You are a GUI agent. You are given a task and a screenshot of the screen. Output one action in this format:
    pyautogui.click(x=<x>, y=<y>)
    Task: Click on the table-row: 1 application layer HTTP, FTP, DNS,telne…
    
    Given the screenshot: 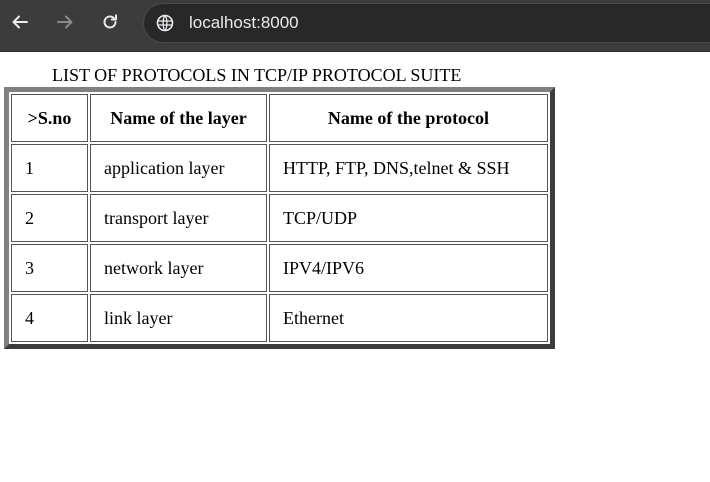 What is the action you would take?
    pyautogui.click(x=279, y=168)
    